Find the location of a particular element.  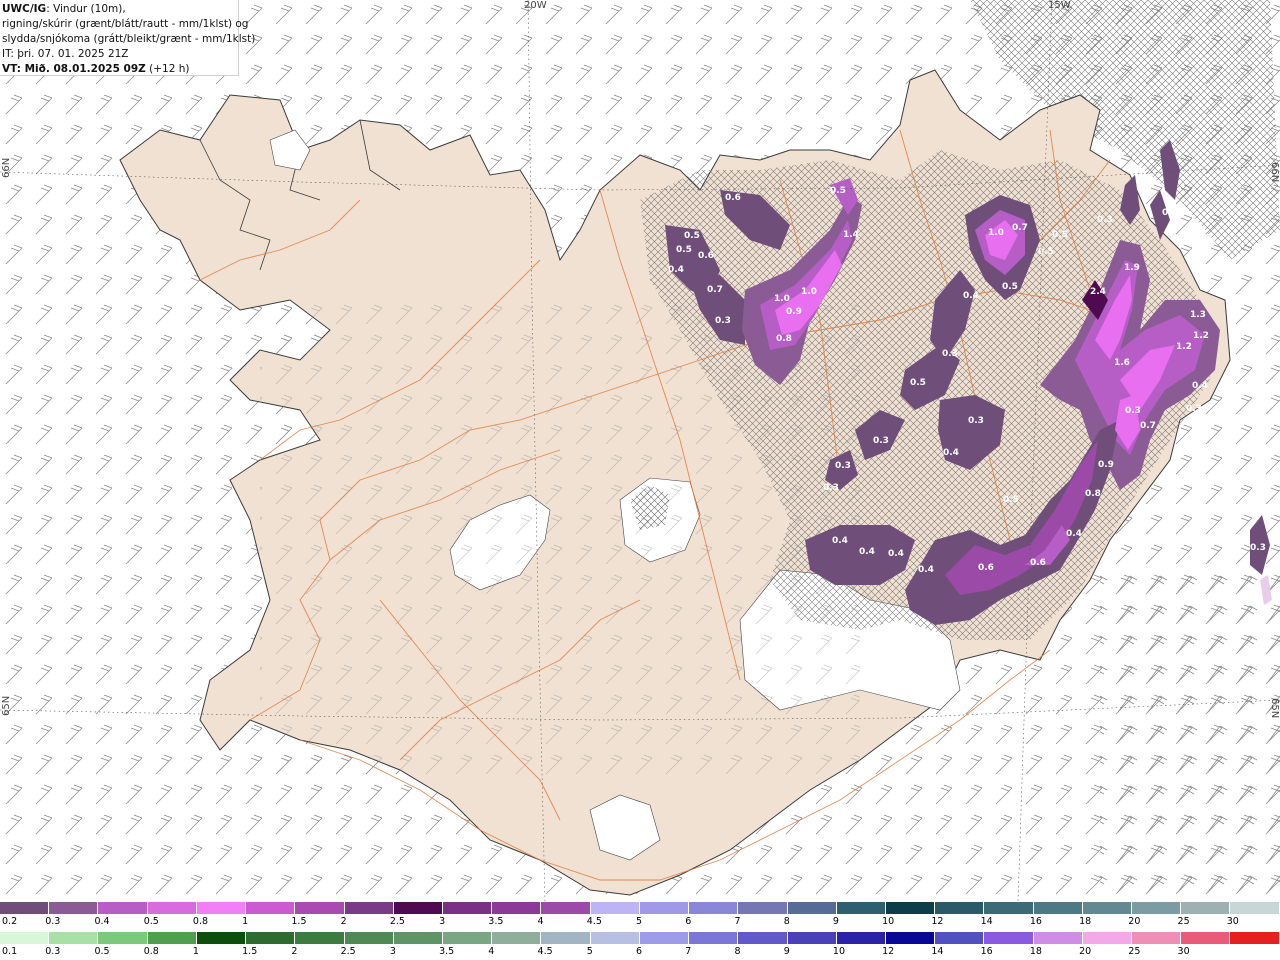

rain-scale-tick-label: 0.5 is located at coordinates (102, 951).